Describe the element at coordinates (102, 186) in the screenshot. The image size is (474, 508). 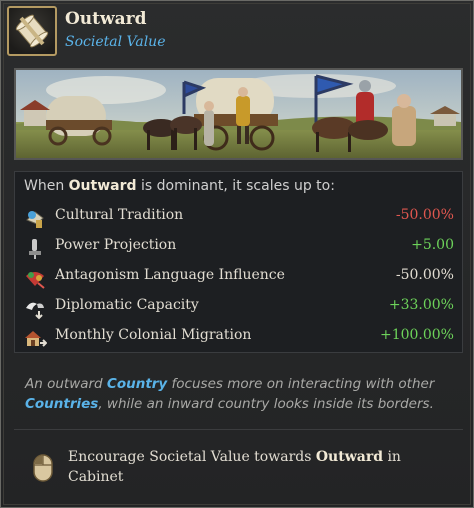
I see `intro-subject: Outward` at that location.